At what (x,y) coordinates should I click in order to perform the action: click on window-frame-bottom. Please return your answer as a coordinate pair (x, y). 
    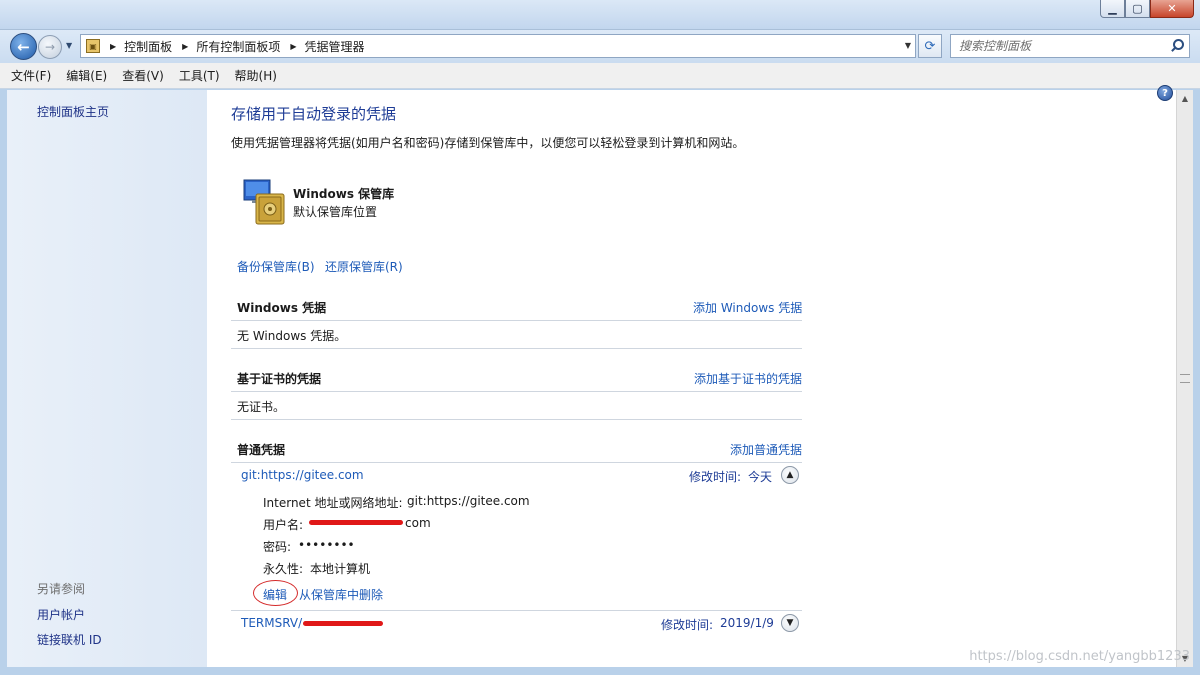
    Looking at the image, I should click on (600, 671).